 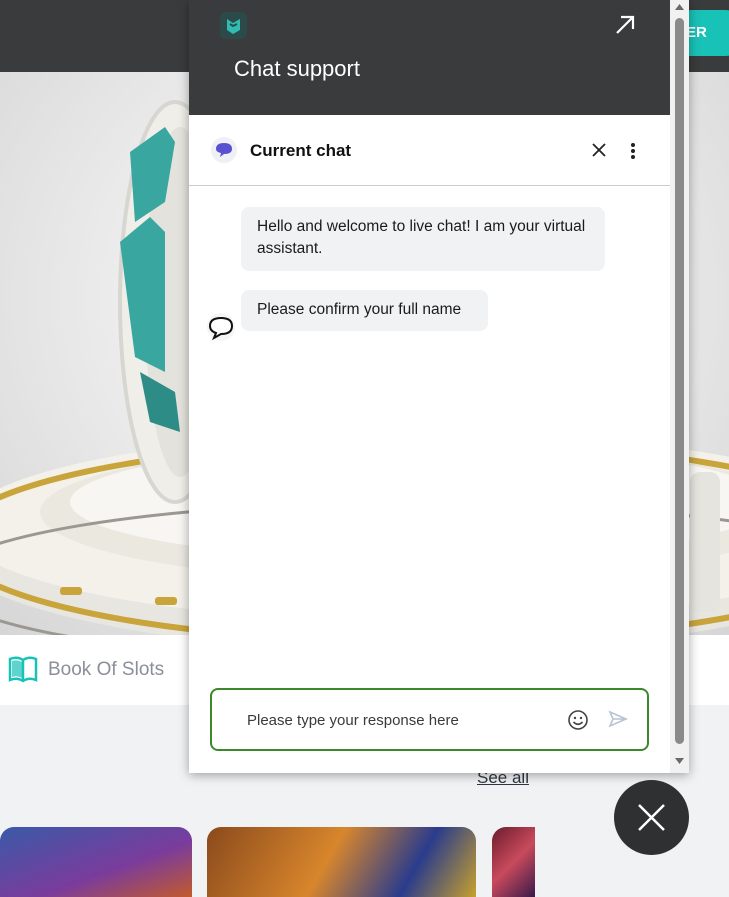 I want to click on kebab-menu-icon, so click(x=633, y=151).